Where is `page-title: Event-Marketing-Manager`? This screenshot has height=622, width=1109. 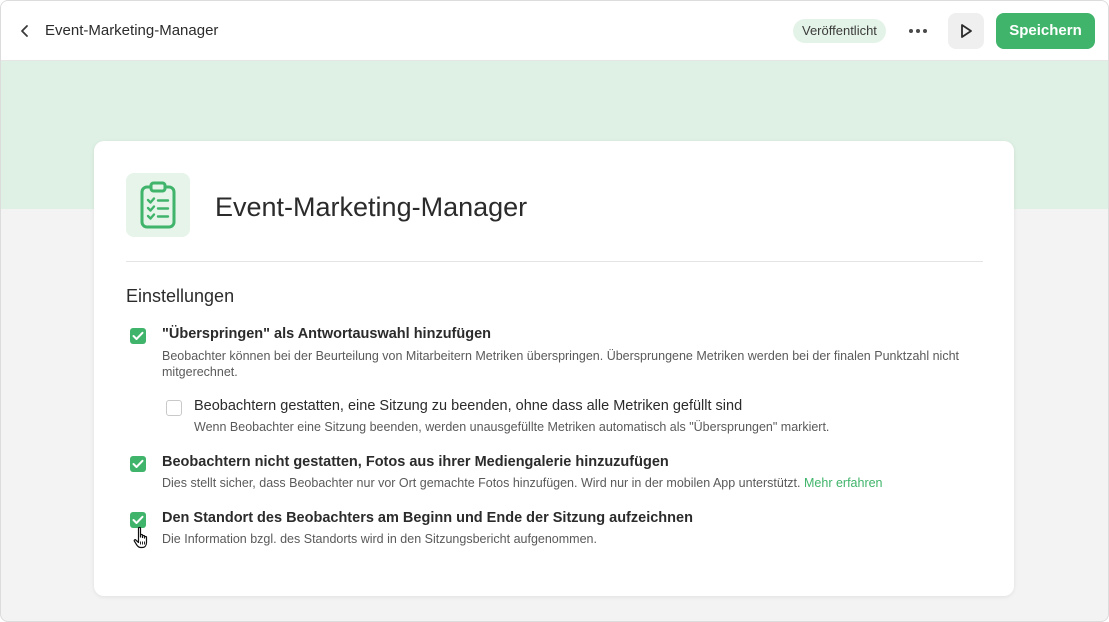 page-title: Event-Marketing-Manager is located at coordinates (132, 30).